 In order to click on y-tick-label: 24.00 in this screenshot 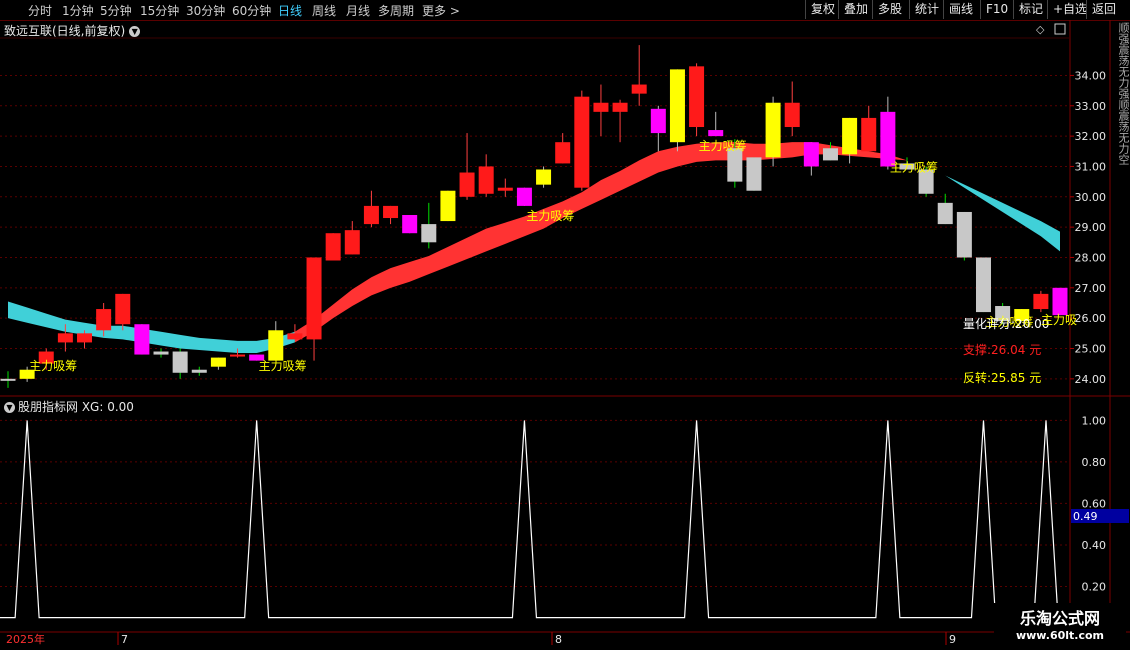, I will do `click(1091, 379)`.